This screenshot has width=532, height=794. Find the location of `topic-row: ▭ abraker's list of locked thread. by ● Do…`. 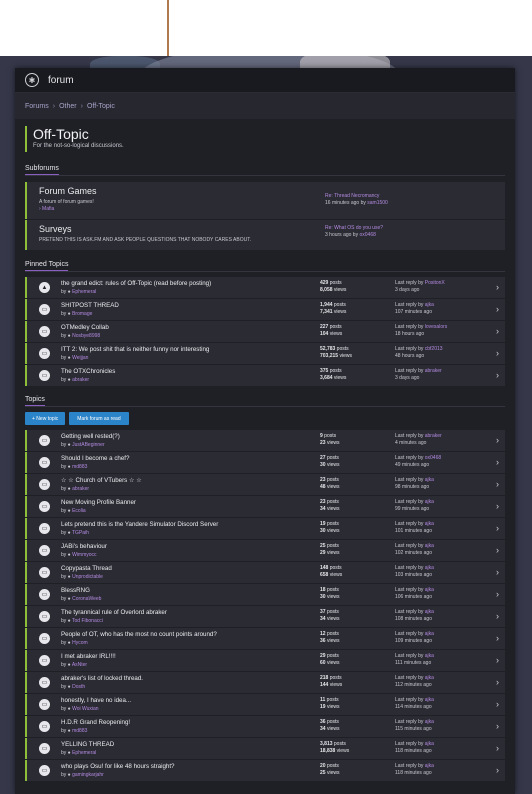

topic-row: ▭ abraker's list of locked thread. by ● Do… is located at coordinates (265, 682).